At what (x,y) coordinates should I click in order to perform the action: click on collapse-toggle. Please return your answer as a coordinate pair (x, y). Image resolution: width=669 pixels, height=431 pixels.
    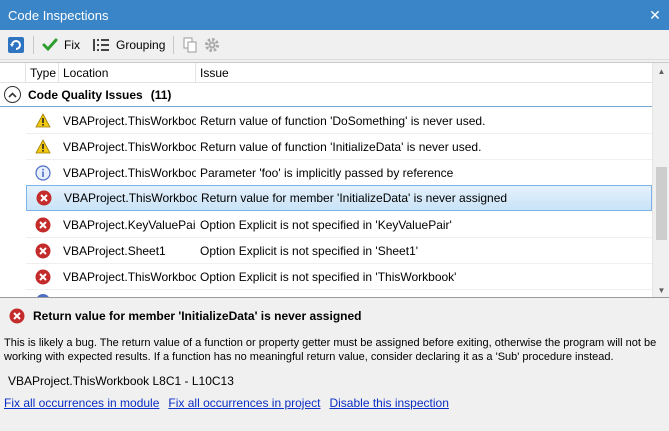
    Looking at the image, I should click on (12, 94).